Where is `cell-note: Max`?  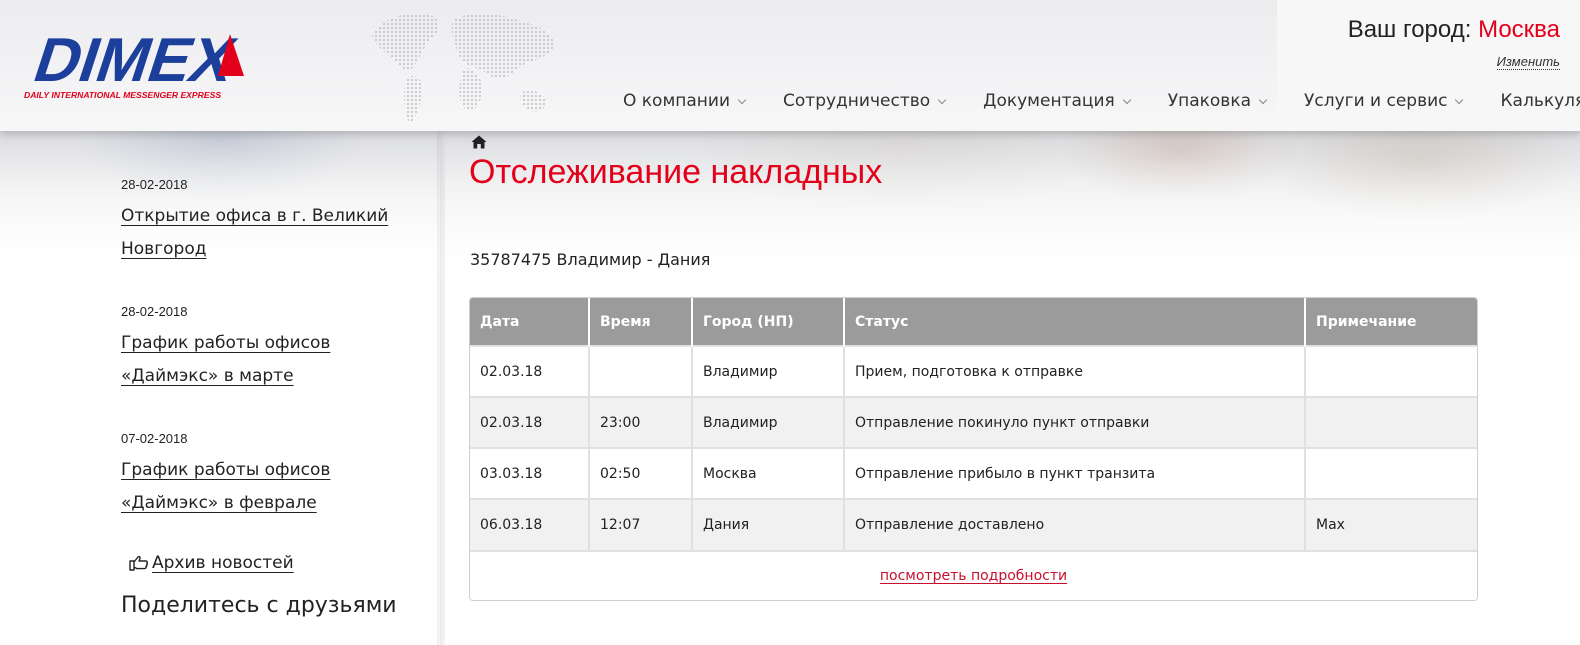 cell-note: Max is located at coordinates (1391, 524).